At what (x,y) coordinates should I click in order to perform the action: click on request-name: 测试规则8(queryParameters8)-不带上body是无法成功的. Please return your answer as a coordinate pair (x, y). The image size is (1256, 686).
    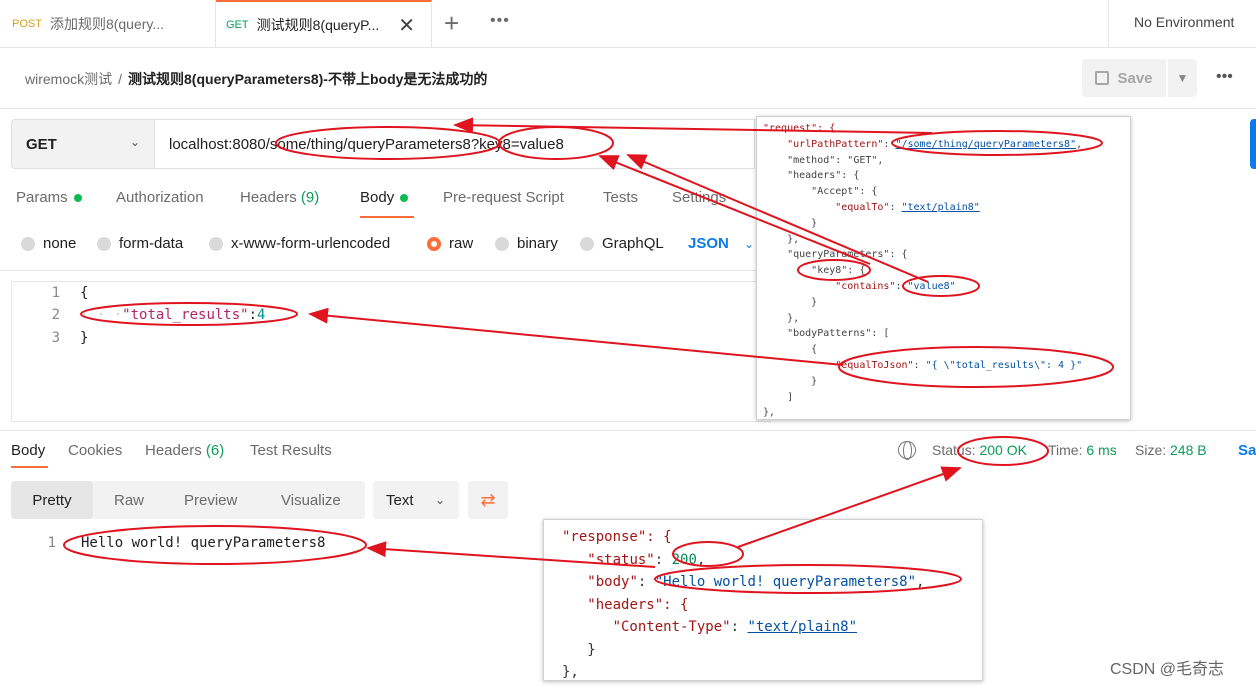
    Looking at the image, I should click on (307, 79).